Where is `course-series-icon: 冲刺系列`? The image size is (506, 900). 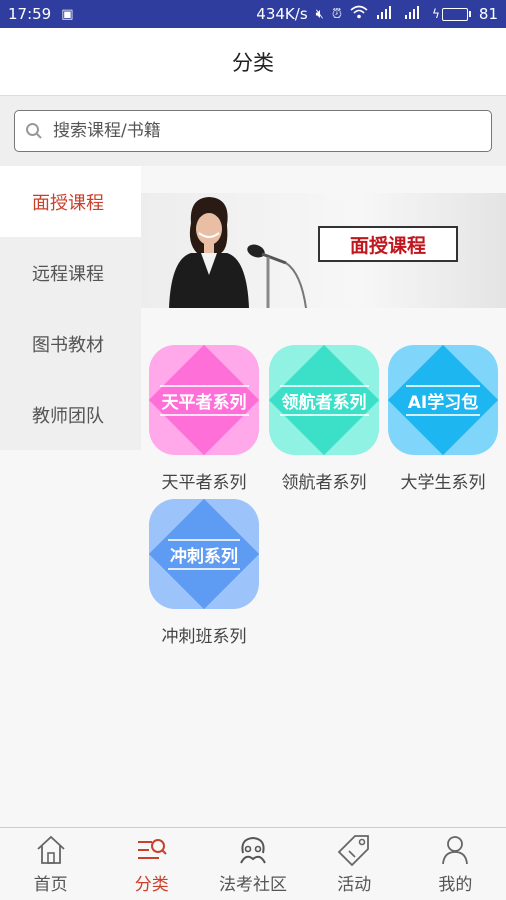
course-series-icon: 冲刺系列 is located at coordinates (204, 554).